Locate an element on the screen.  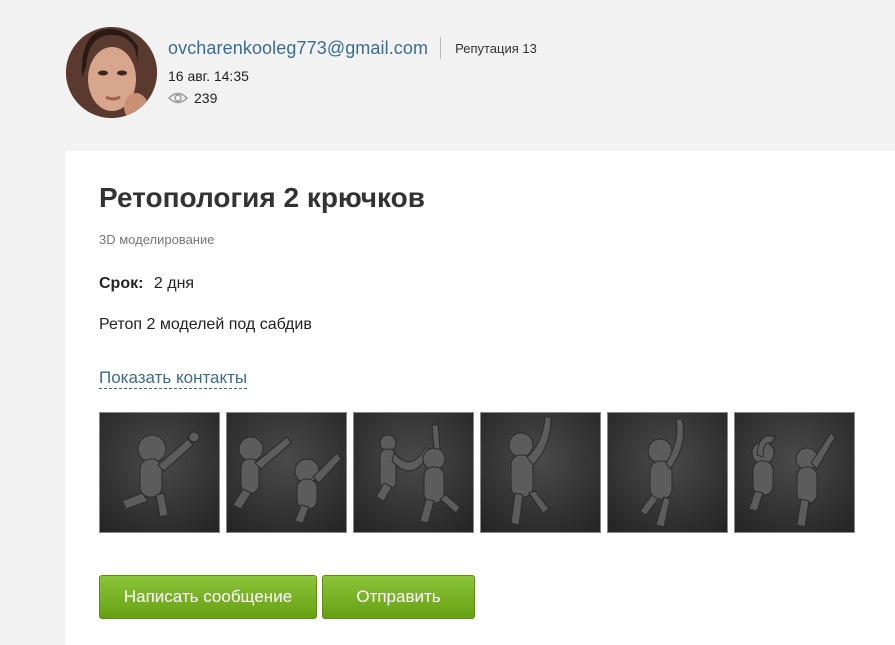
author-line: ovcharenkooleg773@gmail.com Репутация 13 is located at coordinates (352, 48).